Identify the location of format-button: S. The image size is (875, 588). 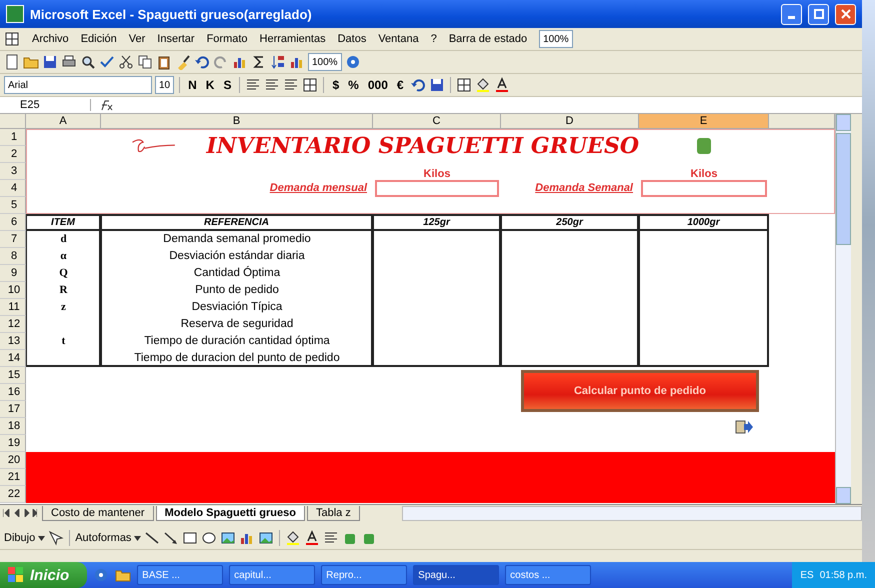
(227, 85).